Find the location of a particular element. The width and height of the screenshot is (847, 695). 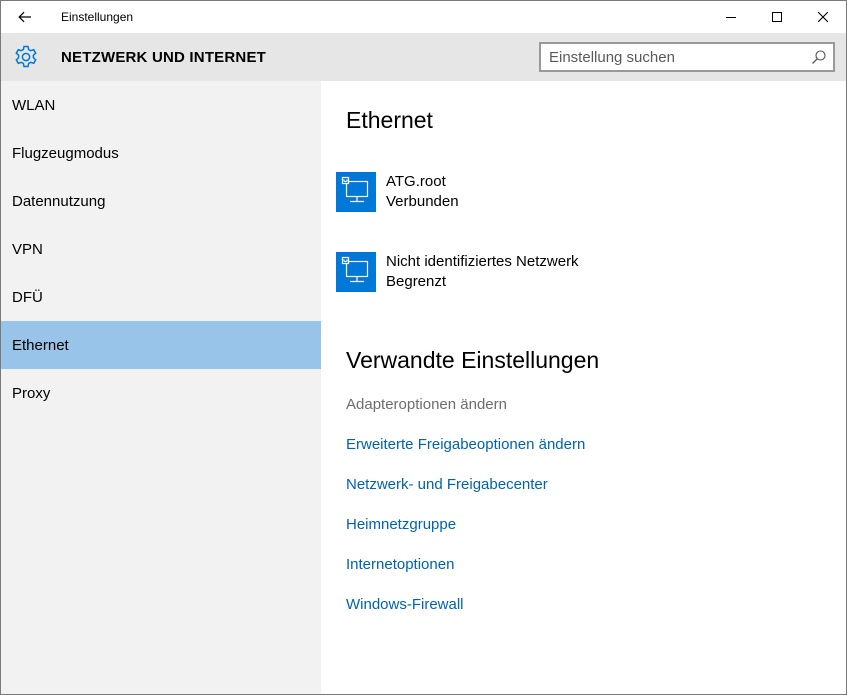

minimize-icon is located at coordinates (731, 17).